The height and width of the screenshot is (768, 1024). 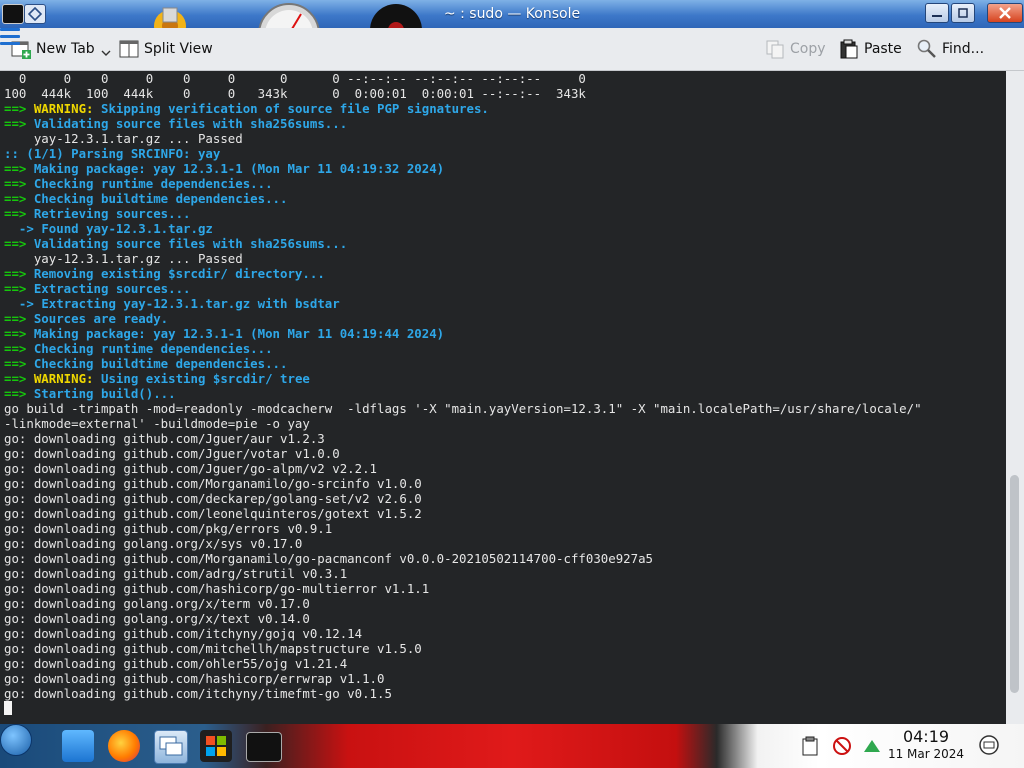 What do you see at coordinates (15, 153) in the screenshot?
I see `terminal-text-segment: ::` at bounding box center [15, 153].